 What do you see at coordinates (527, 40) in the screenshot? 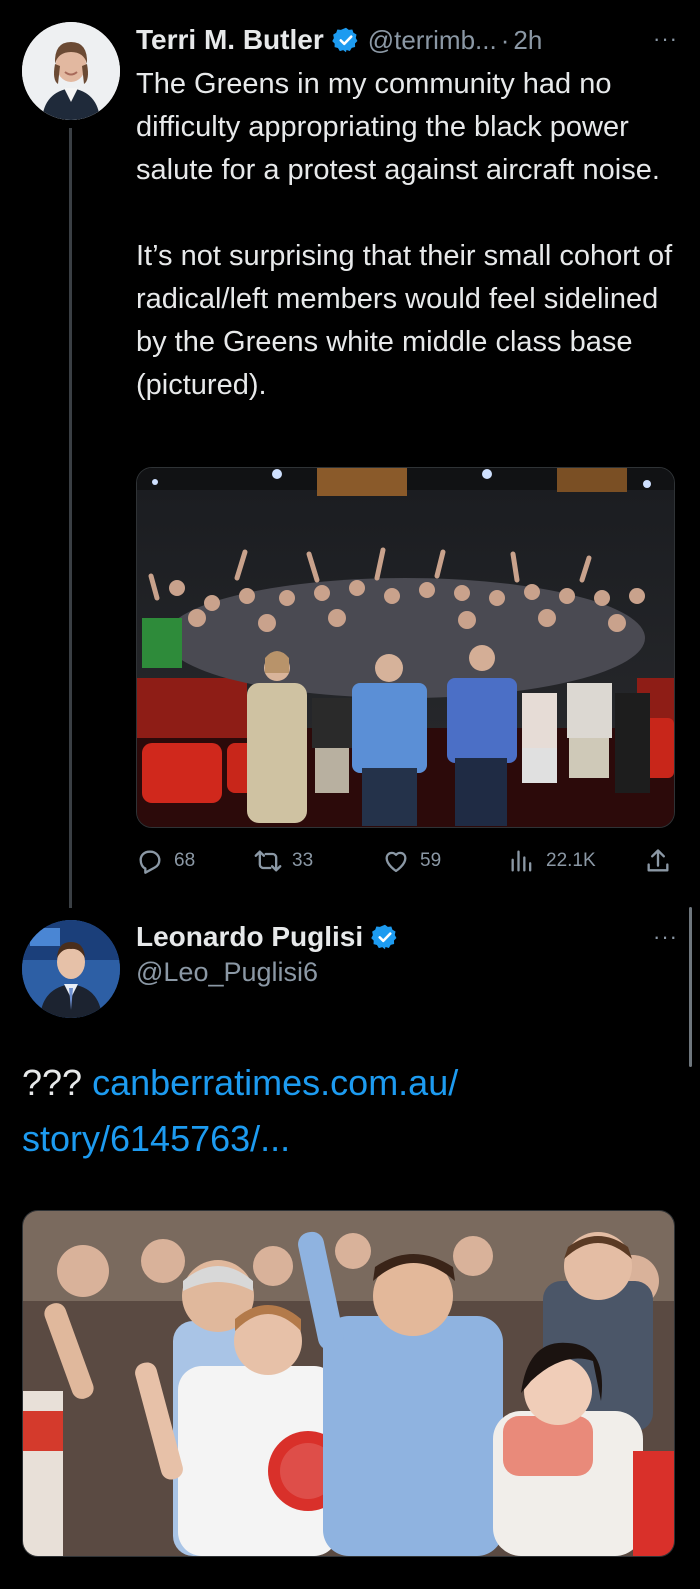
I see `timestamp: 2h` at bounding box center [527, 40].